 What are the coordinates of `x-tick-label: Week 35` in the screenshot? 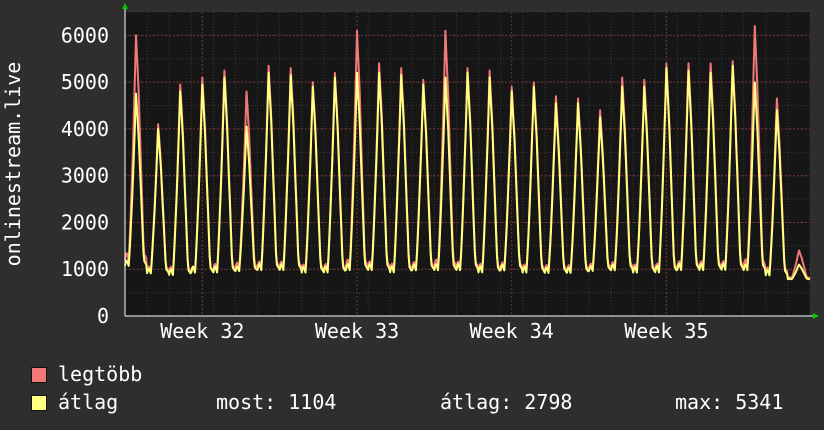 It's located at (666, 331).